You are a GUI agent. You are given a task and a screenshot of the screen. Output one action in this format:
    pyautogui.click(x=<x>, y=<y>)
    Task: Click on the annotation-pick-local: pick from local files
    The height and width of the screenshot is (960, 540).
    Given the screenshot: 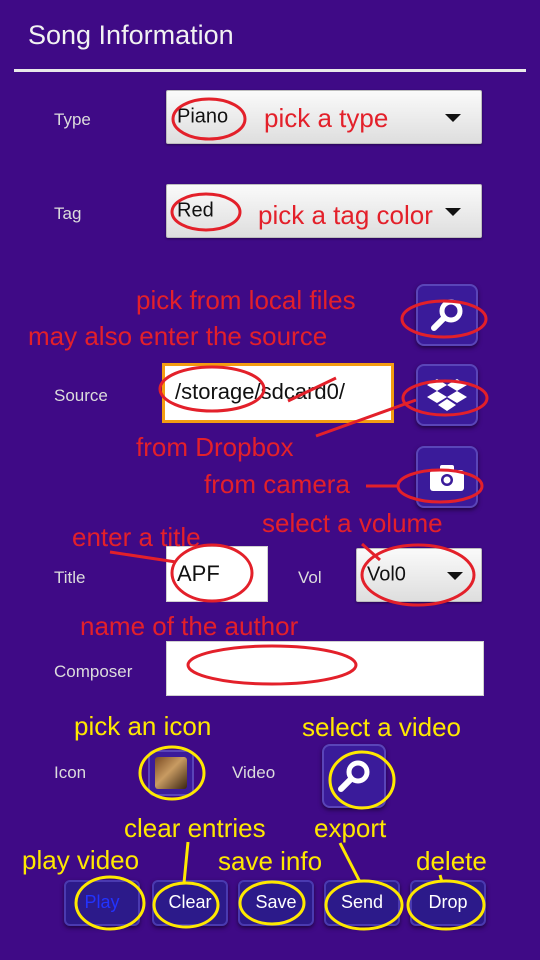 What is the action you would take?
    pyautogui.click(x=246, y=300)
    